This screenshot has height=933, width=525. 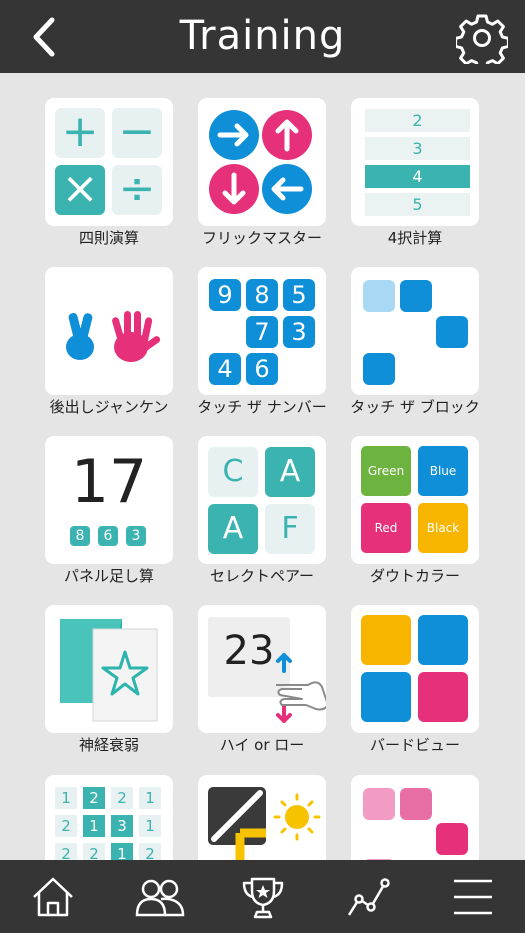 What do you see at coordinates (264, 823) in the screenshot?
I see `light-path-icon` at bounding box center [264, 823].